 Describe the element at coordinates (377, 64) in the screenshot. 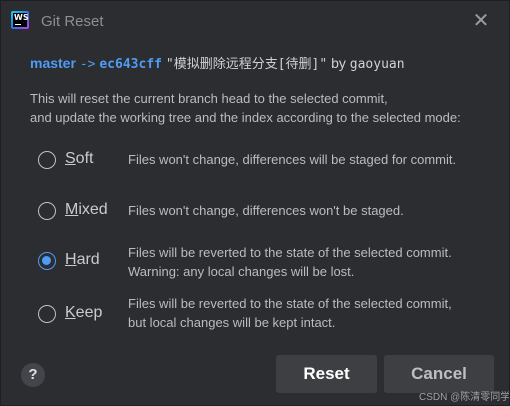

I see `commit-author: gaoyuan` at that location.